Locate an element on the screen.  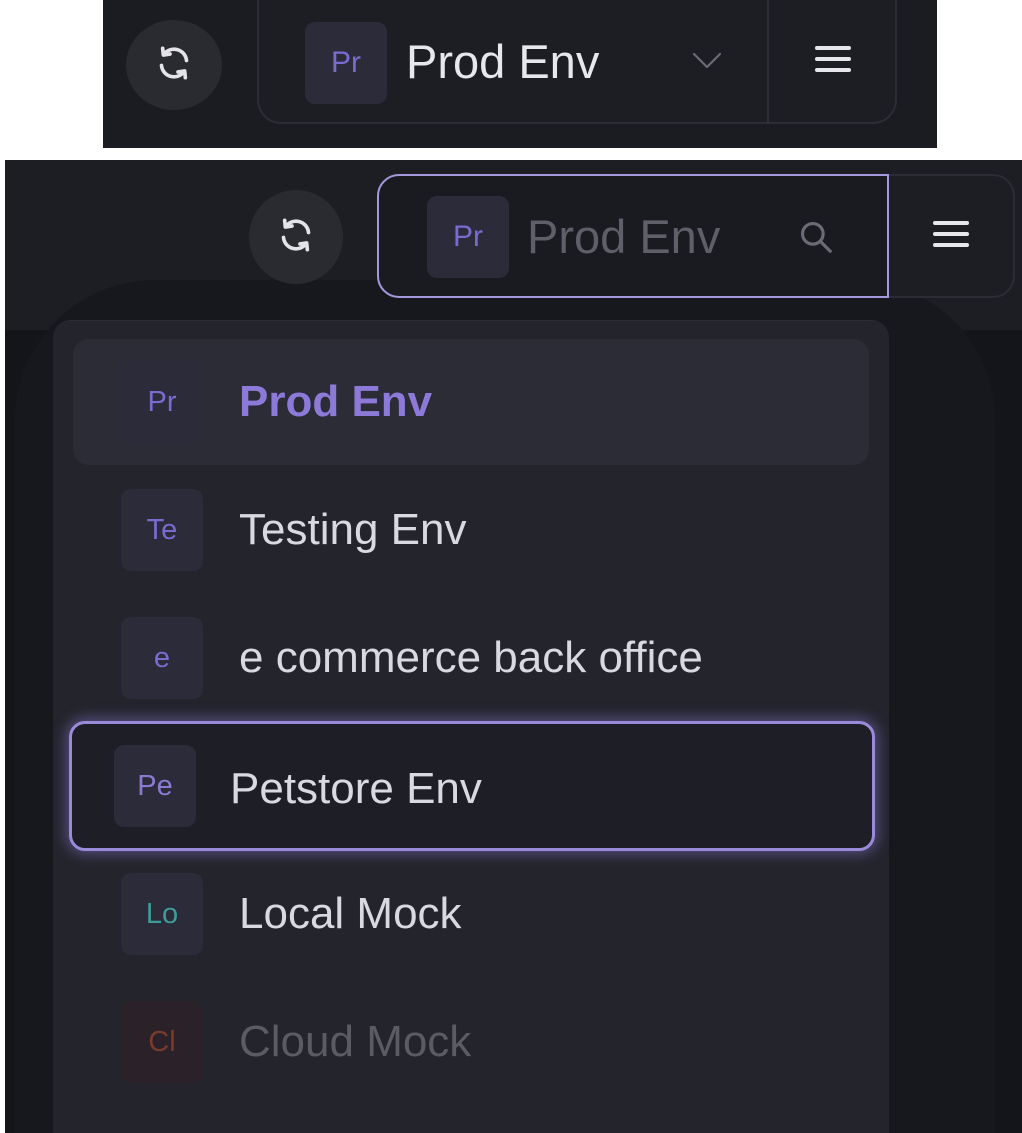
chevron-down-icon is located at coordinates (707, 63).